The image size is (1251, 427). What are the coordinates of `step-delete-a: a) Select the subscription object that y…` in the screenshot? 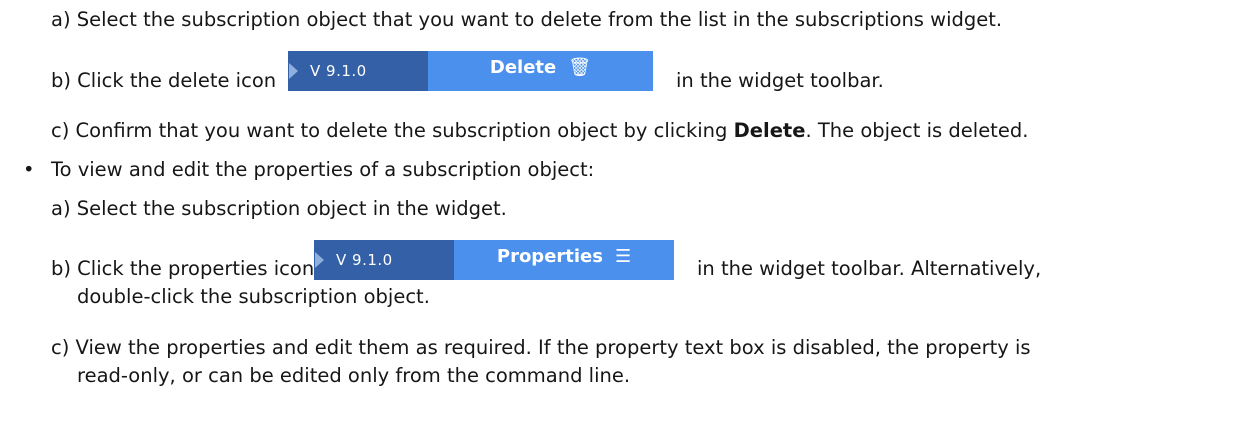 It's located at (527, 19).